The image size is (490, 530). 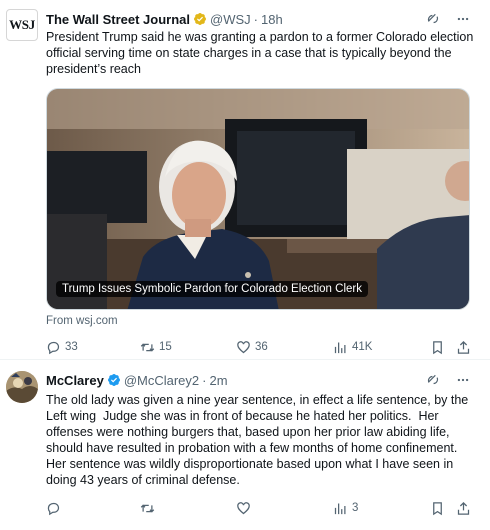 What do you see at coordinates (165, 347) in the screenshot?
I see `repost-count: 15` at bounding box center [165, 347].